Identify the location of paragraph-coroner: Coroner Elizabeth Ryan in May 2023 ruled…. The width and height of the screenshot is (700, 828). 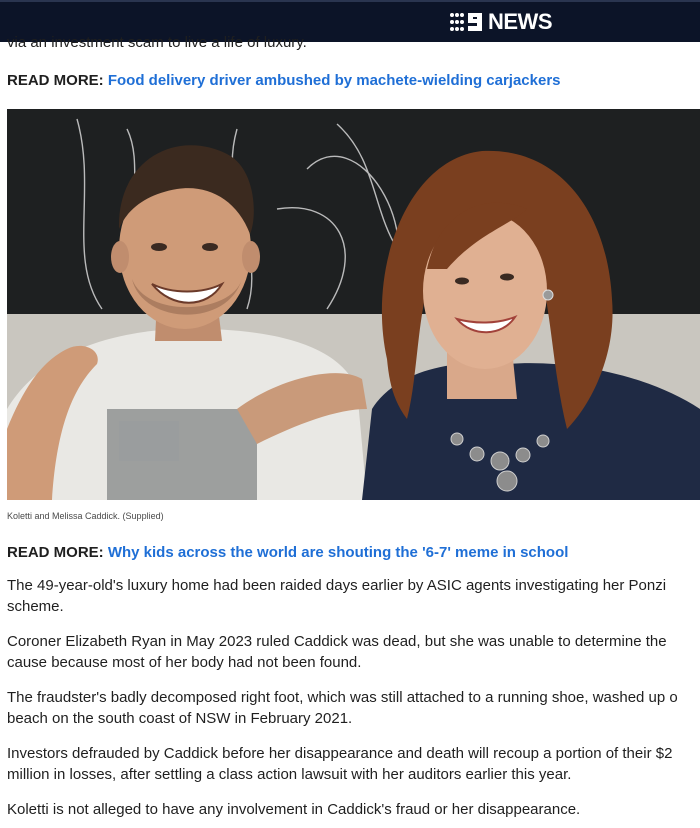
(337, 652).